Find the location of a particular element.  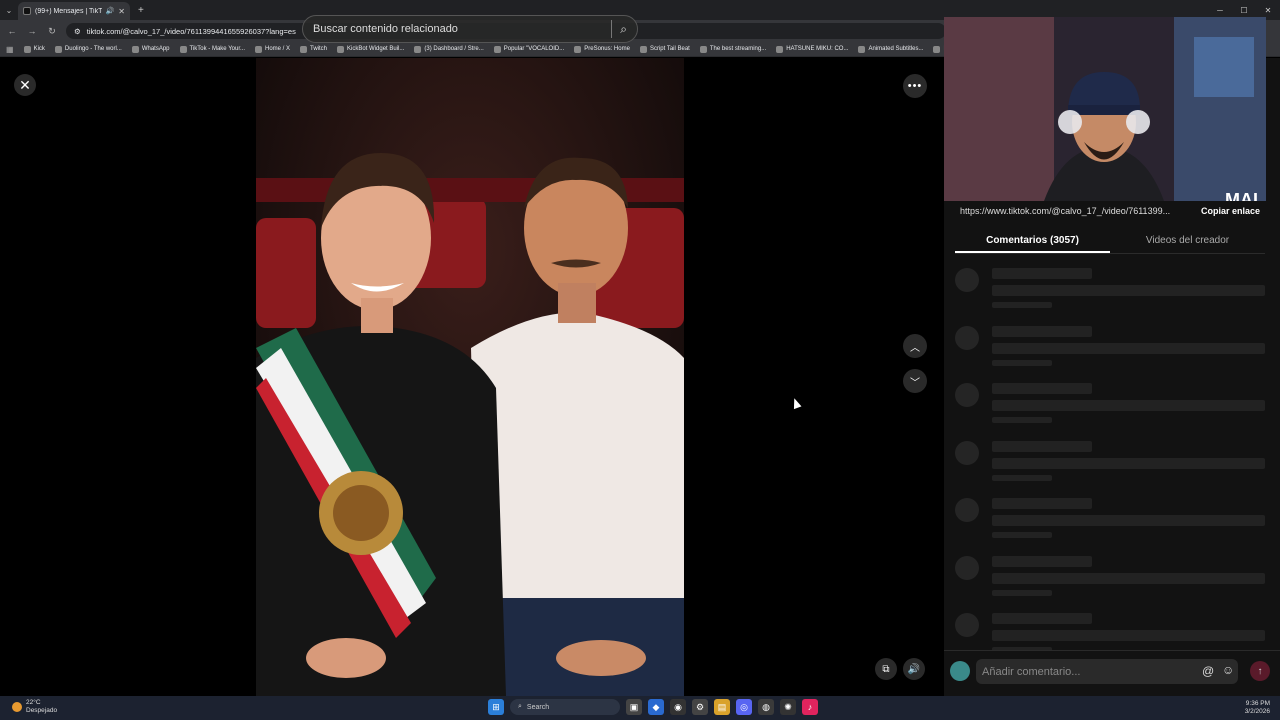

file-explorer-icon: ▤ is located at coordinates (722, 707).